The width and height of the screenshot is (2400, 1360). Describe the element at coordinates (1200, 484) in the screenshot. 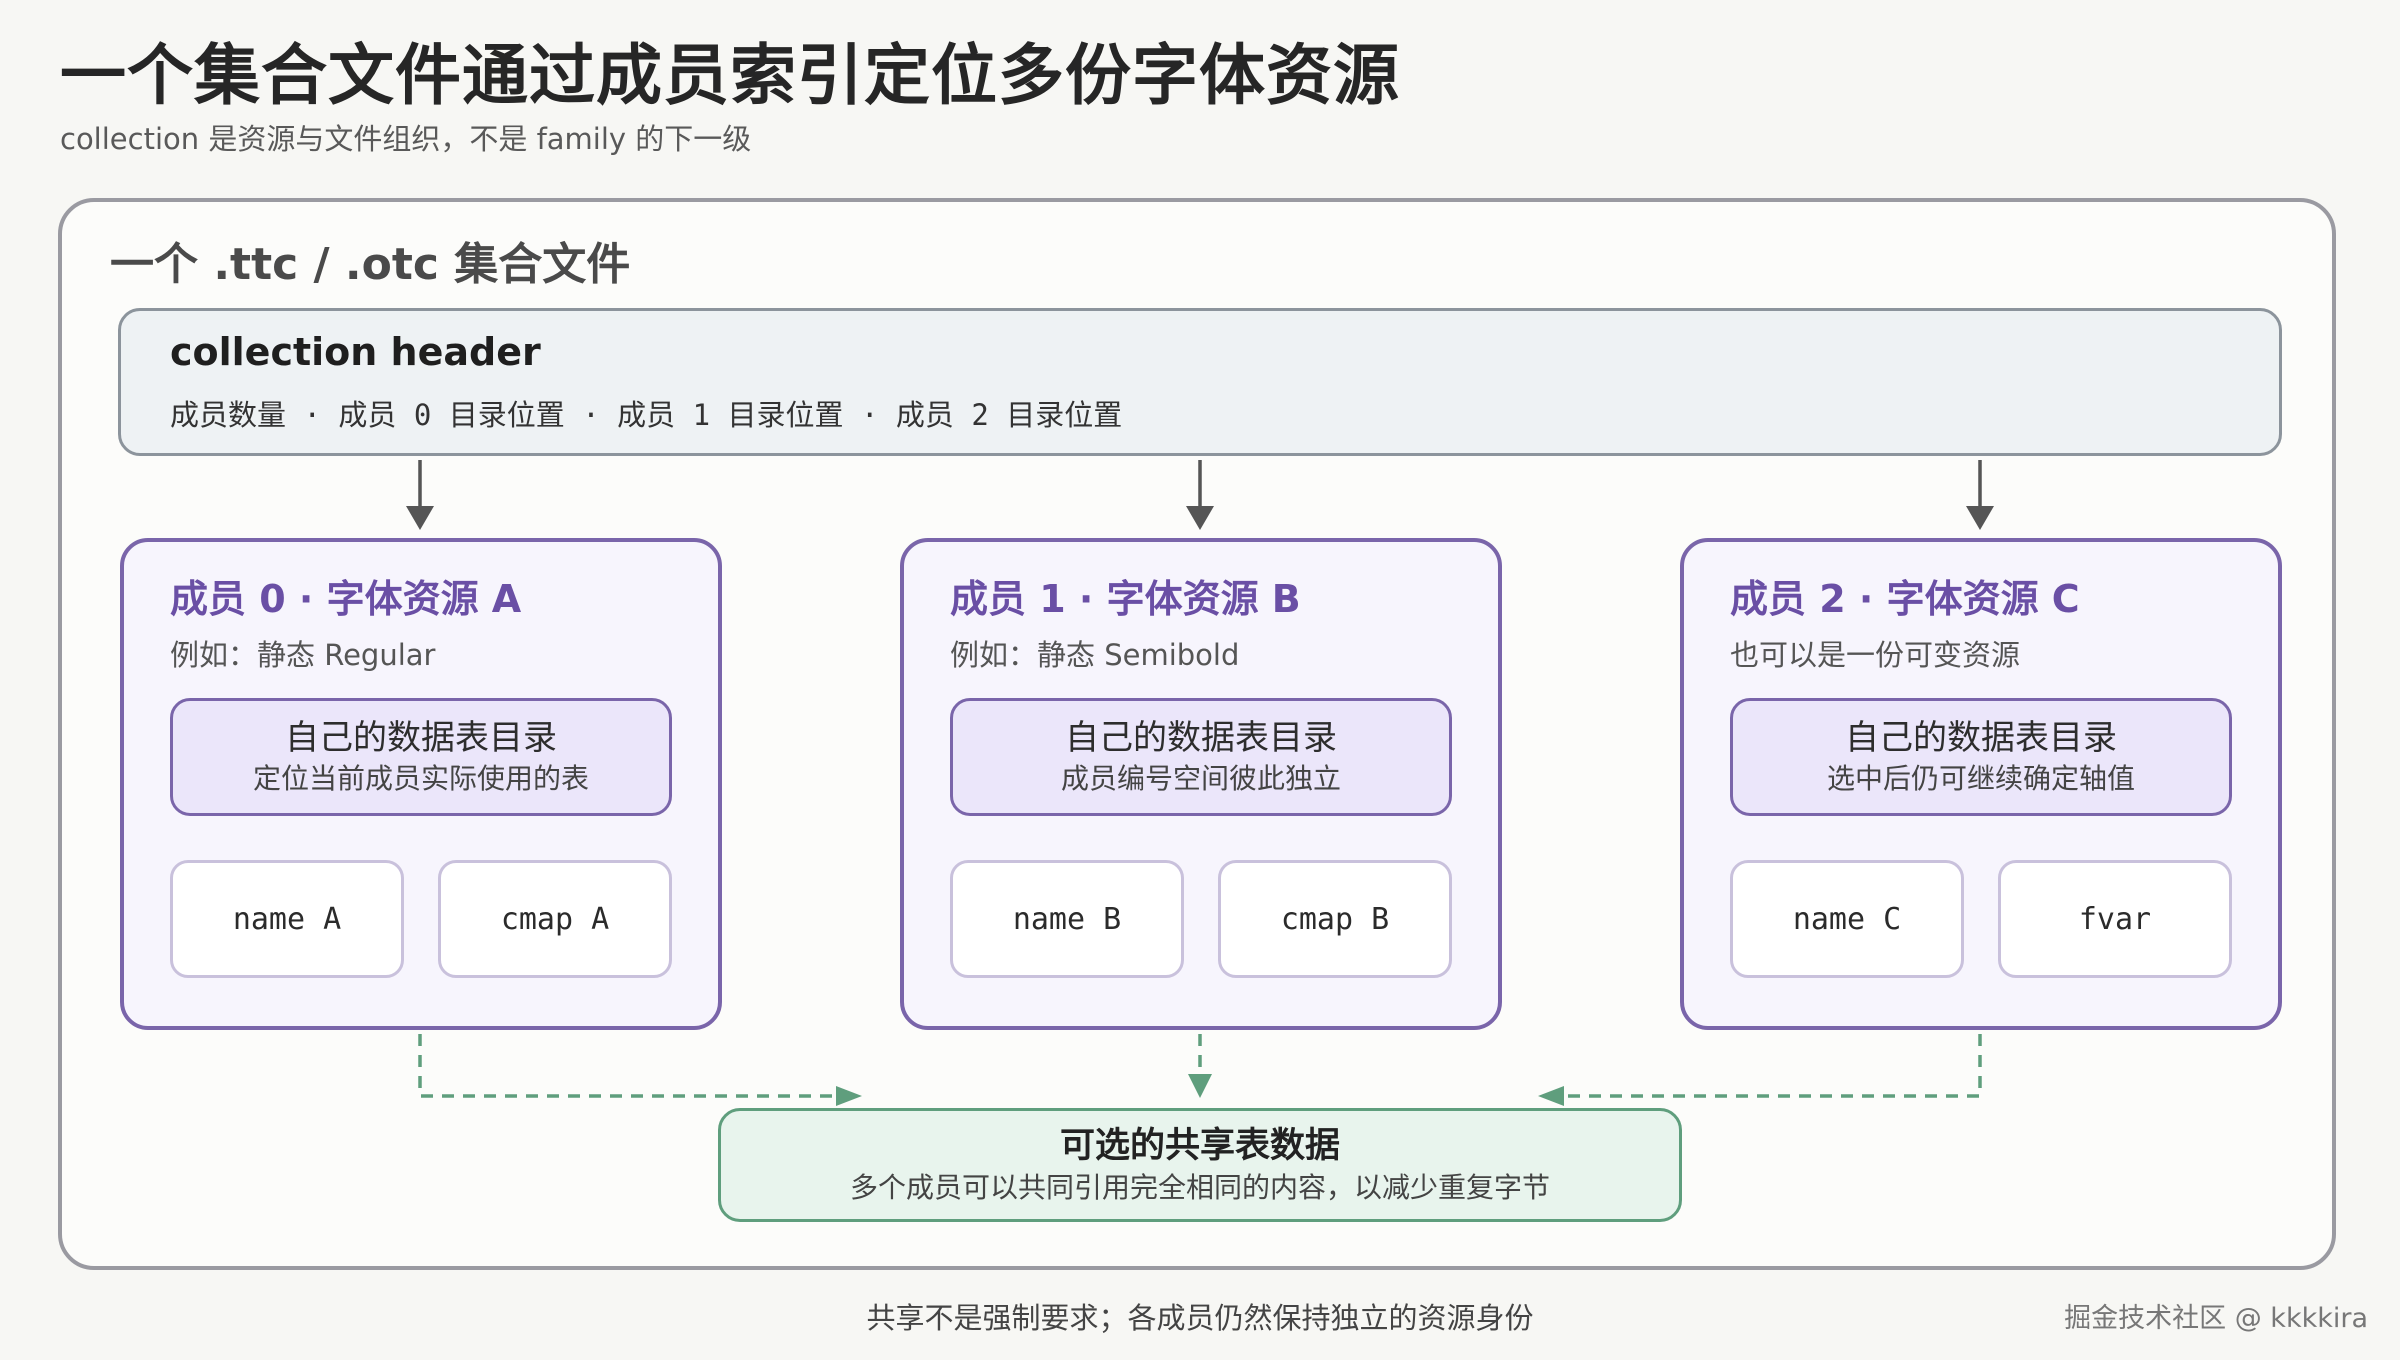

I see `header-to-member-arrows` at that location.